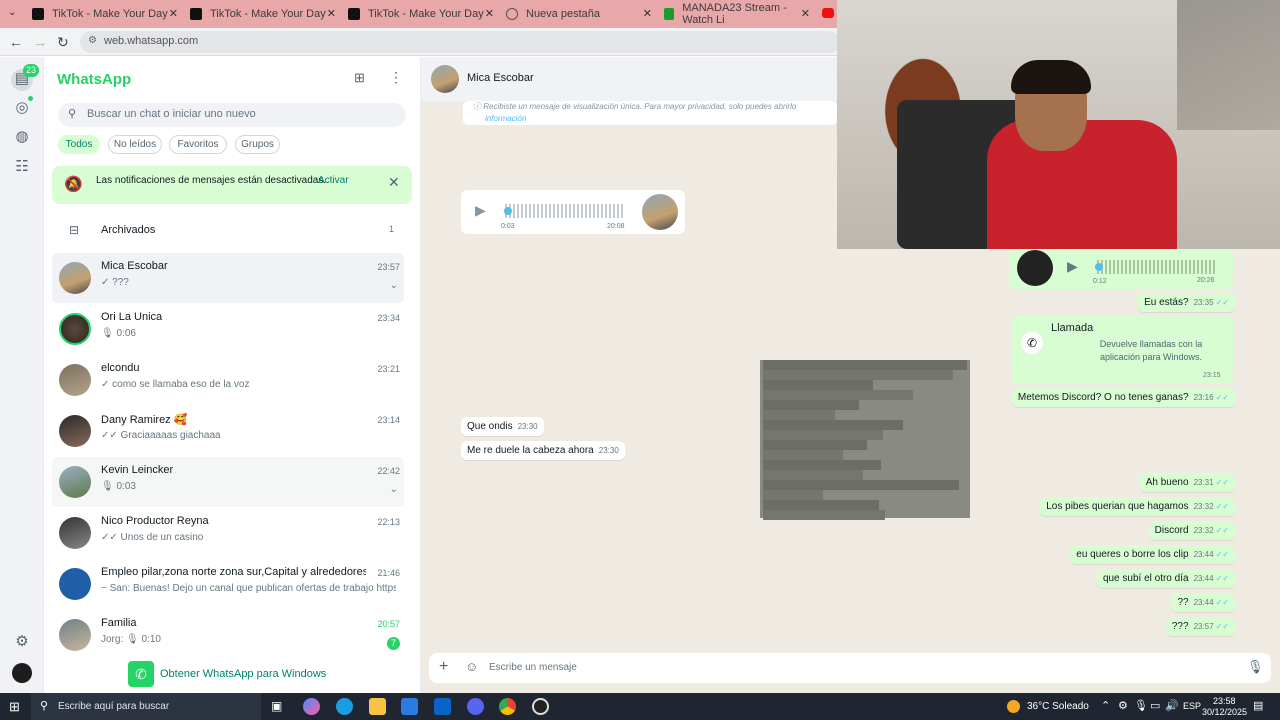 The width and height of the screenshot is (1280, 720). What do you see at coordinates (228, 329) in the screenshot?
I see `chat-row-ori-la-unica: Ori La Unica 🎙 0:06 23:34` at bounding box center [228, 329].